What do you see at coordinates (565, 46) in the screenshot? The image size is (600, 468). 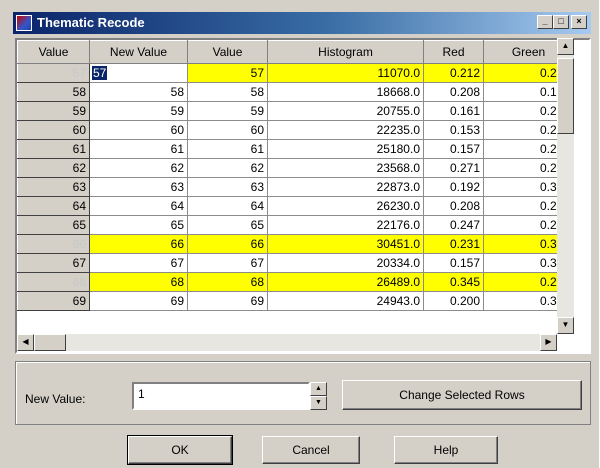 I see `scroll-up-arrow-icon: ▲` at bounding box center [565, 46].